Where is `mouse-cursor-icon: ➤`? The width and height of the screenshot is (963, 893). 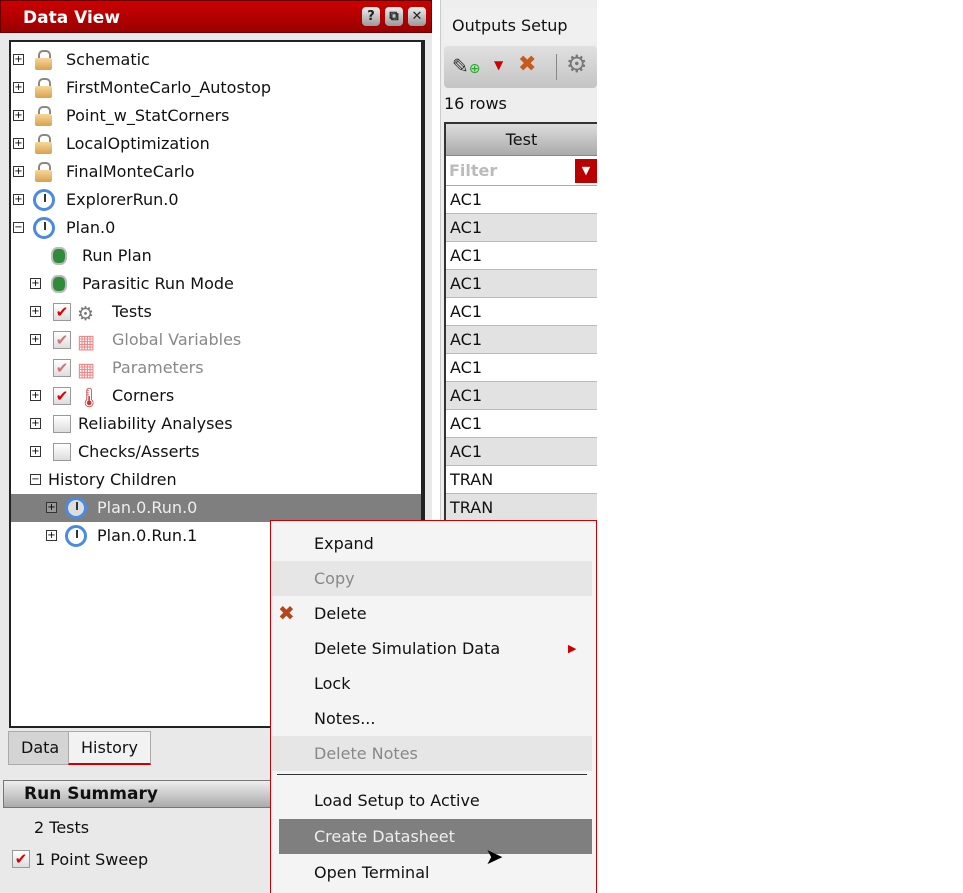
mouse-cursor-icon: ➤ is located at coordinates (494, 857).